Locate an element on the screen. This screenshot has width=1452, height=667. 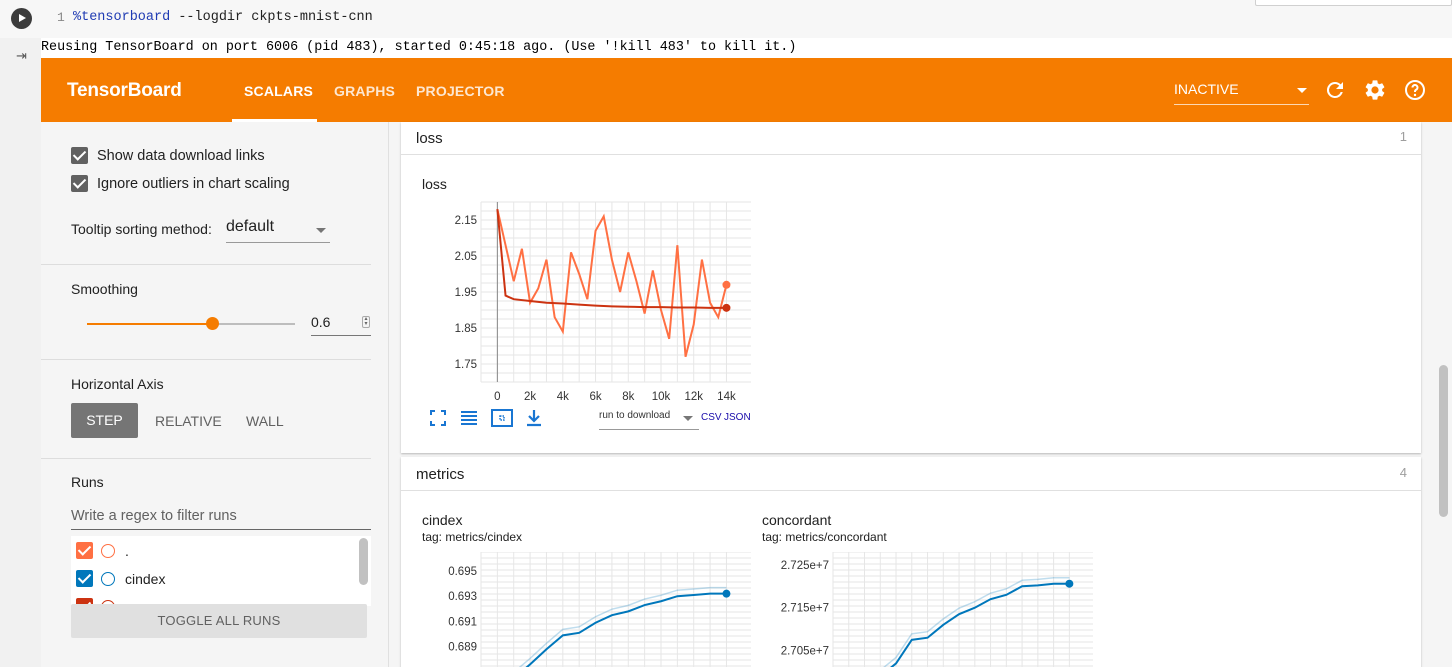
code-magic: %tensorboard is located at coordinates (122, 17).